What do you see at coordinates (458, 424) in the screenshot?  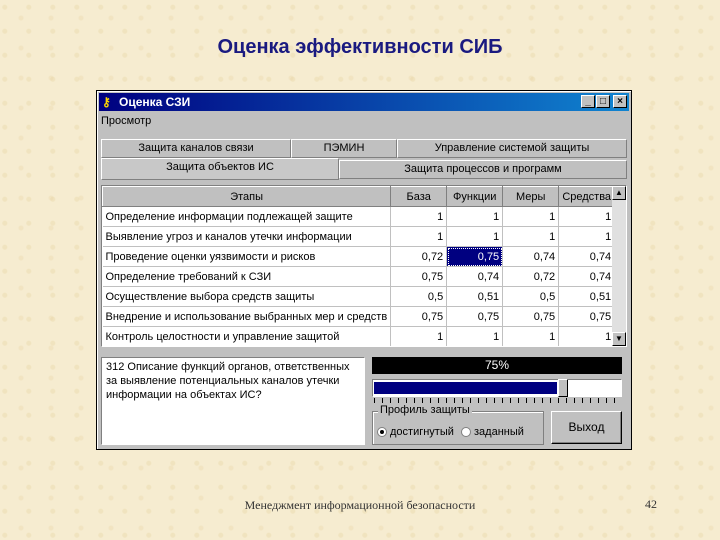 I see `protection-profile-group: Профиль защиты достигнутый заданный` at bounding box center [458, 424].